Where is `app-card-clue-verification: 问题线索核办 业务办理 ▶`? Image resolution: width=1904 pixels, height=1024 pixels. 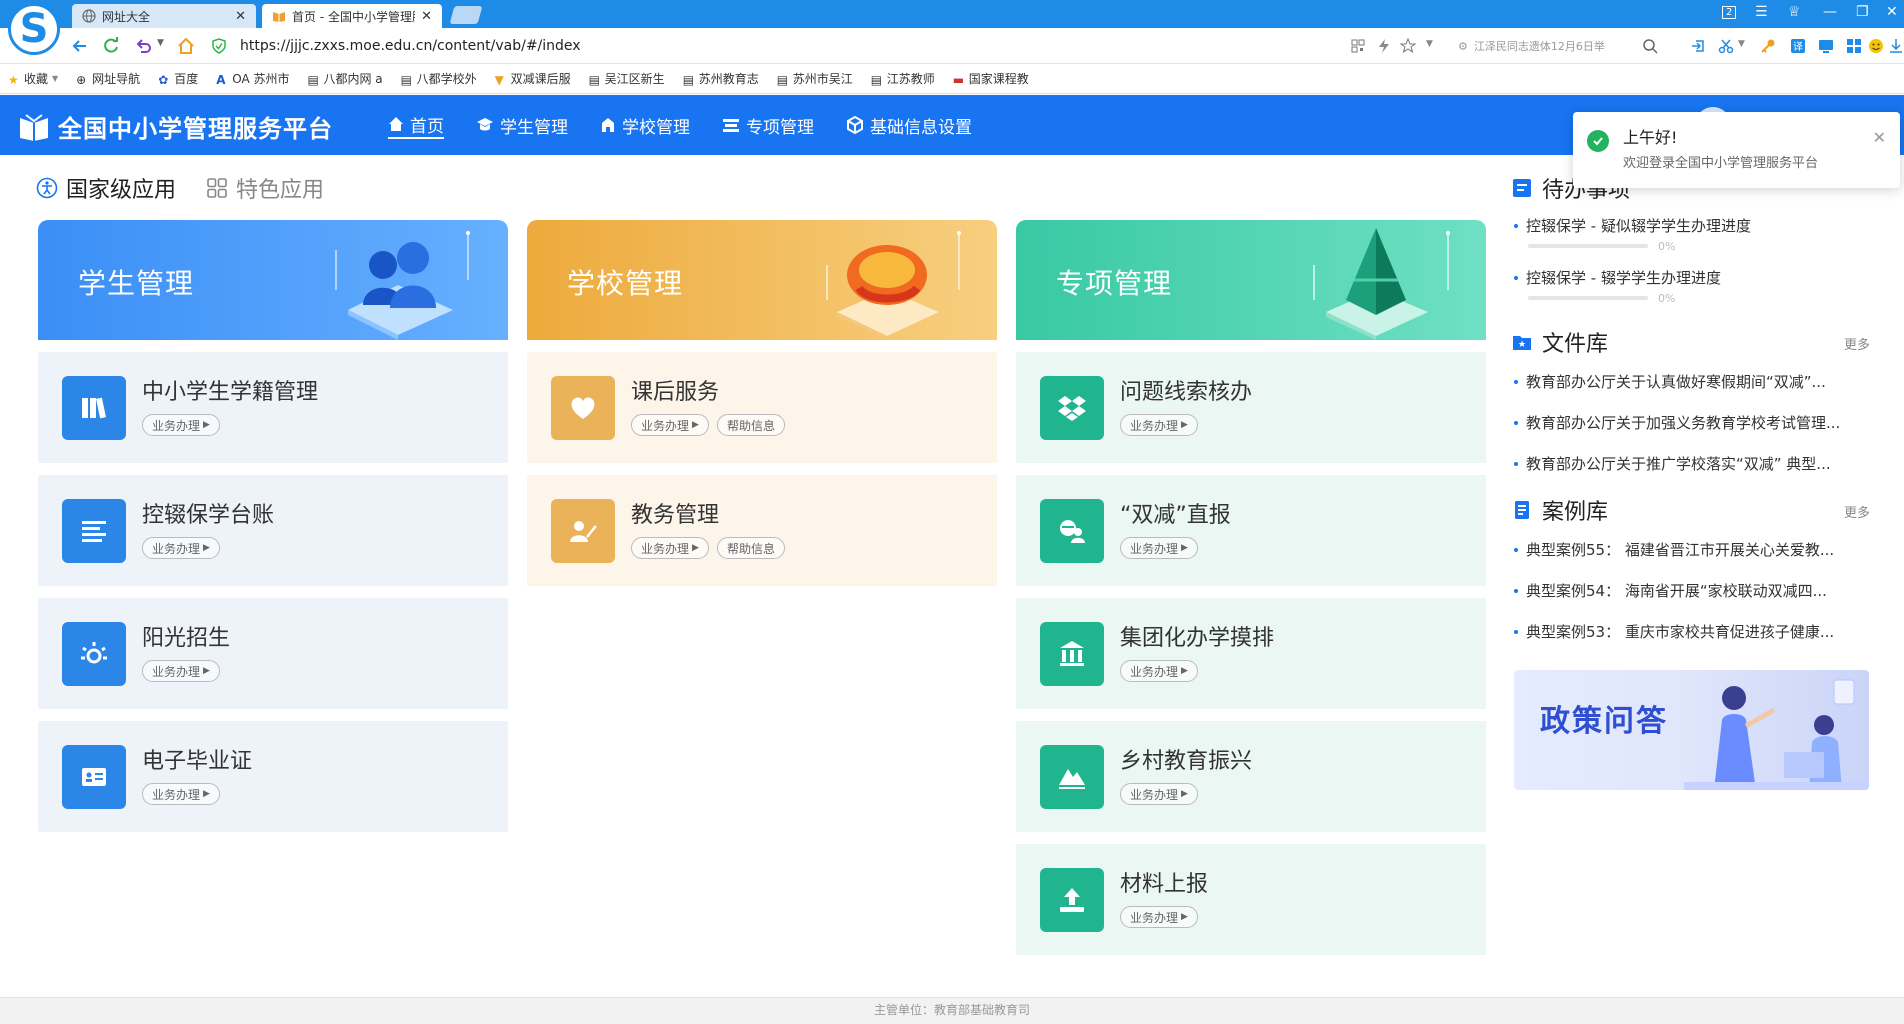
app-card-clue-verification: 问题线索核办 业务办理 ▶ is located at coordinates (1251, 407).